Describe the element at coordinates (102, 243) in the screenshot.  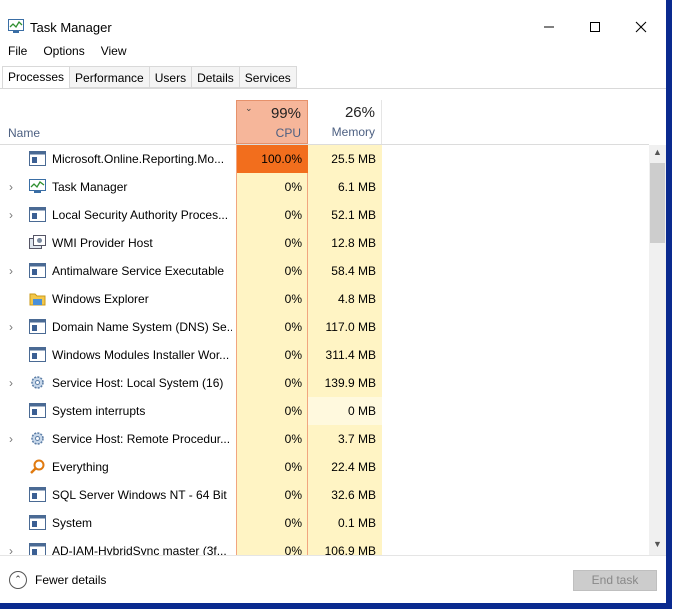
I see `process-name: WMI Provider Host` at that location.